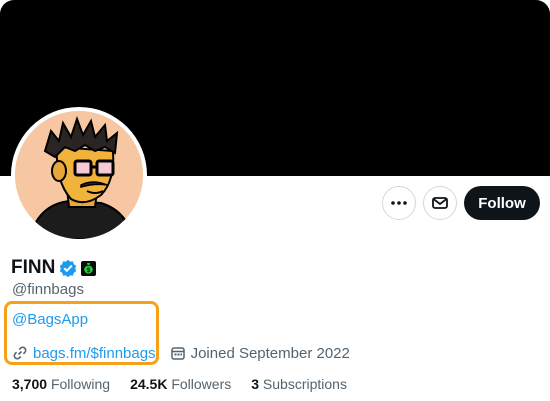  What do you see at coordinates (80, 384) in the screenshot?
I see `following-label: Following` at bounding box center [80, 384].